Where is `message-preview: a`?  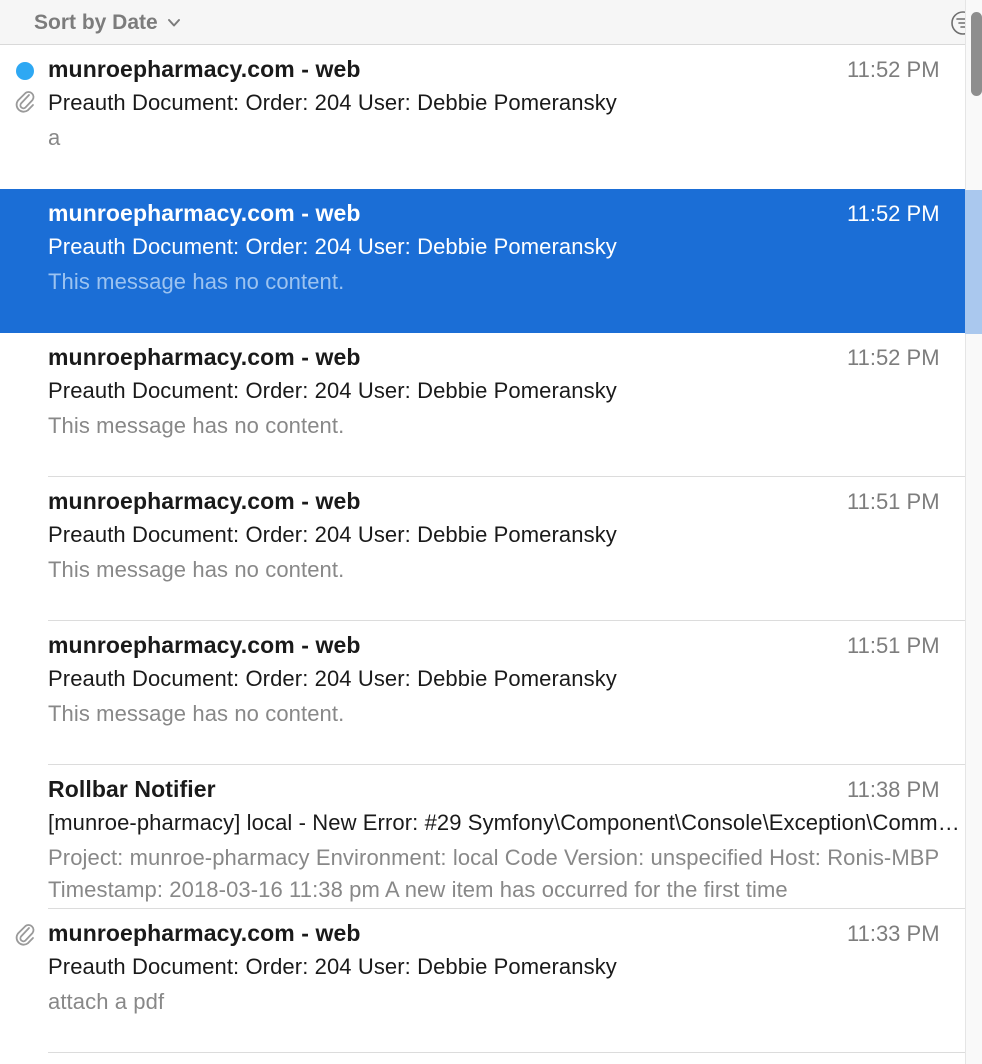 message-preview: a is located at coordinates (54, 137).